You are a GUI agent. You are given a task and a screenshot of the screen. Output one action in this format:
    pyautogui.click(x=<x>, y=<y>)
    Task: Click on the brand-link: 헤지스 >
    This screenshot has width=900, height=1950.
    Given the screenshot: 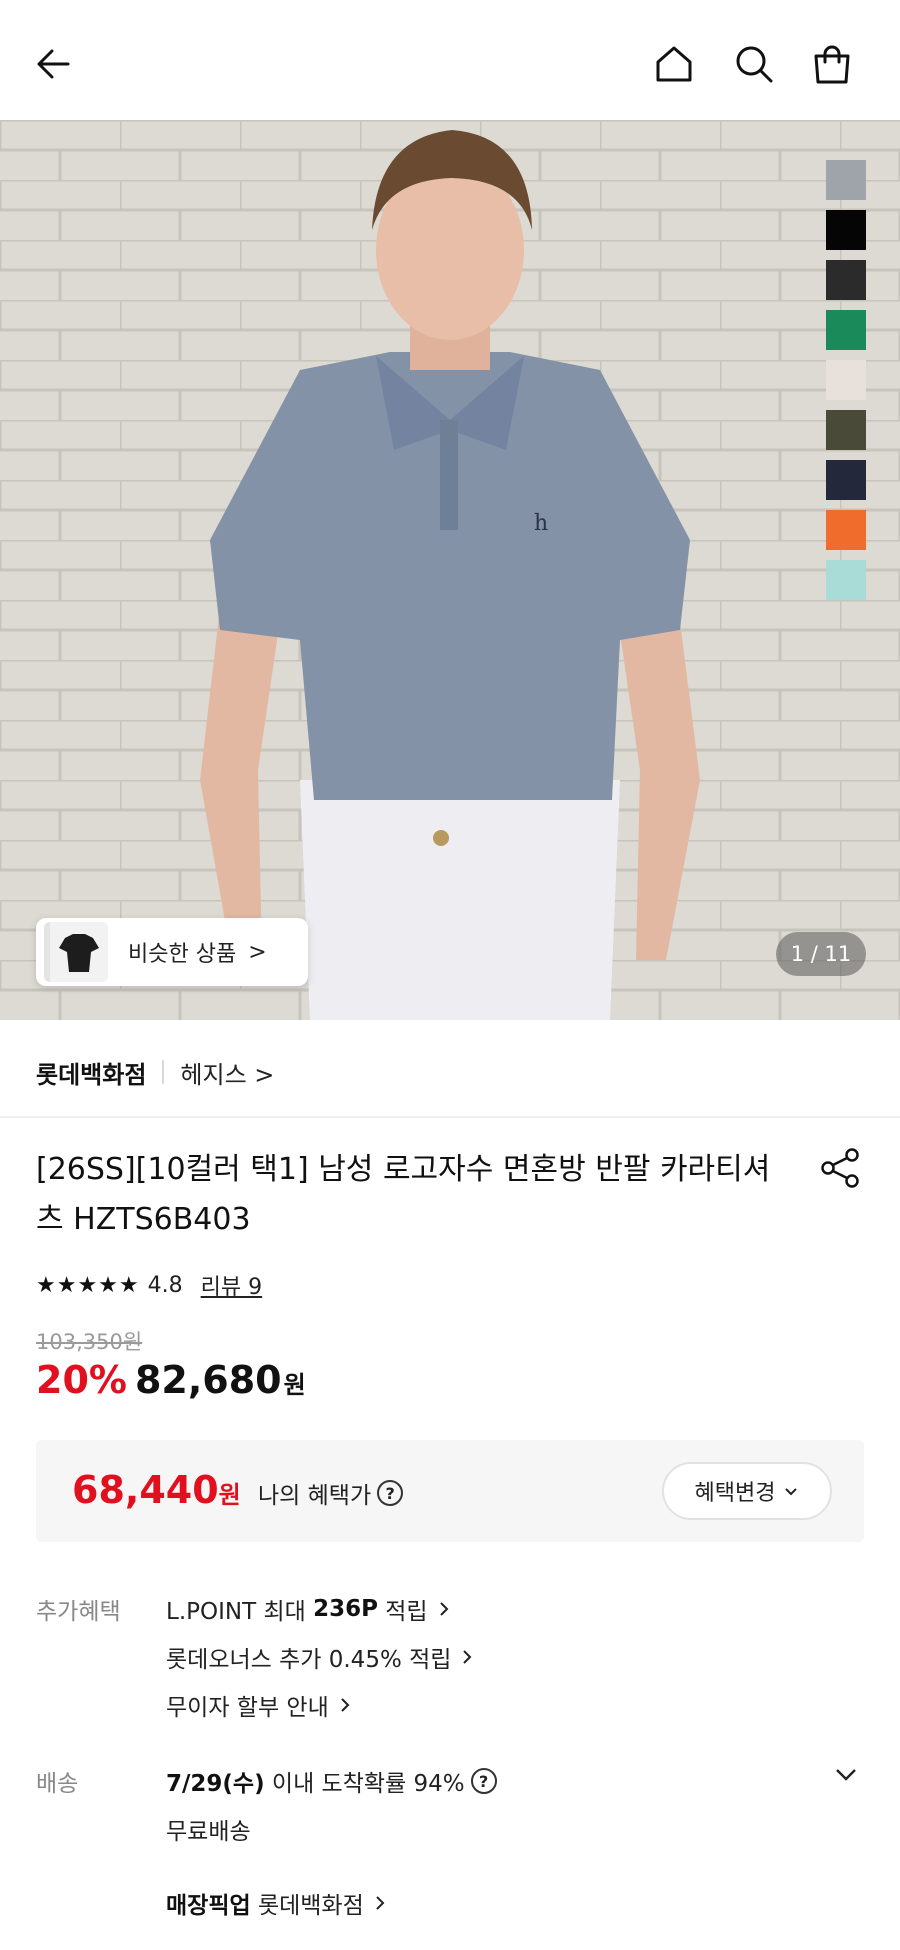 What is the action you would take?
    pyautogui.click(x=227, y=1072)
    